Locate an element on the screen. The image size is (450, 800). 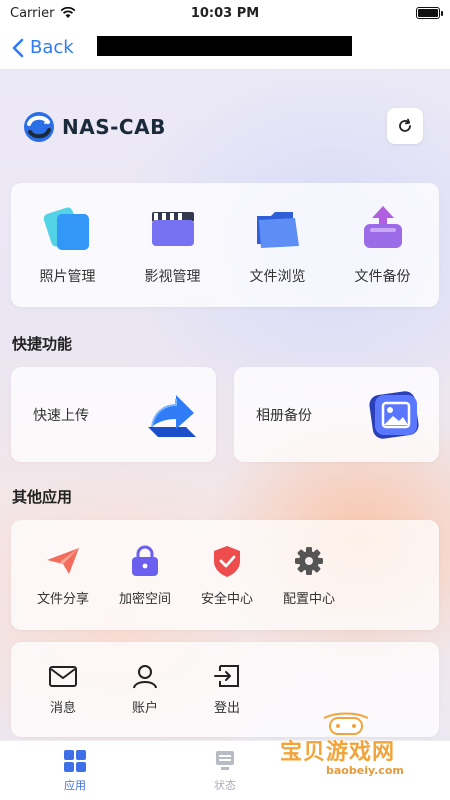
tab-status: 状态 is located at coordinates (225, 770).